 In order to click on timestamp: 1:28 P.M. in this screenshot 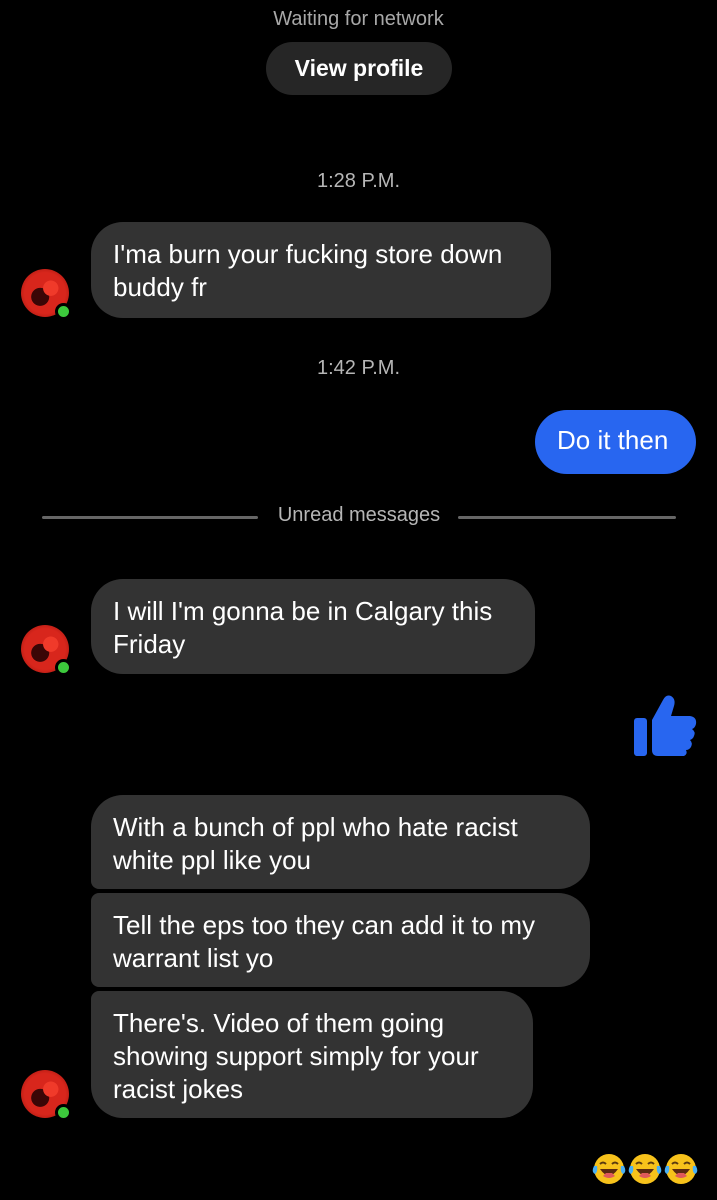, I will do `click(358, 181)`.